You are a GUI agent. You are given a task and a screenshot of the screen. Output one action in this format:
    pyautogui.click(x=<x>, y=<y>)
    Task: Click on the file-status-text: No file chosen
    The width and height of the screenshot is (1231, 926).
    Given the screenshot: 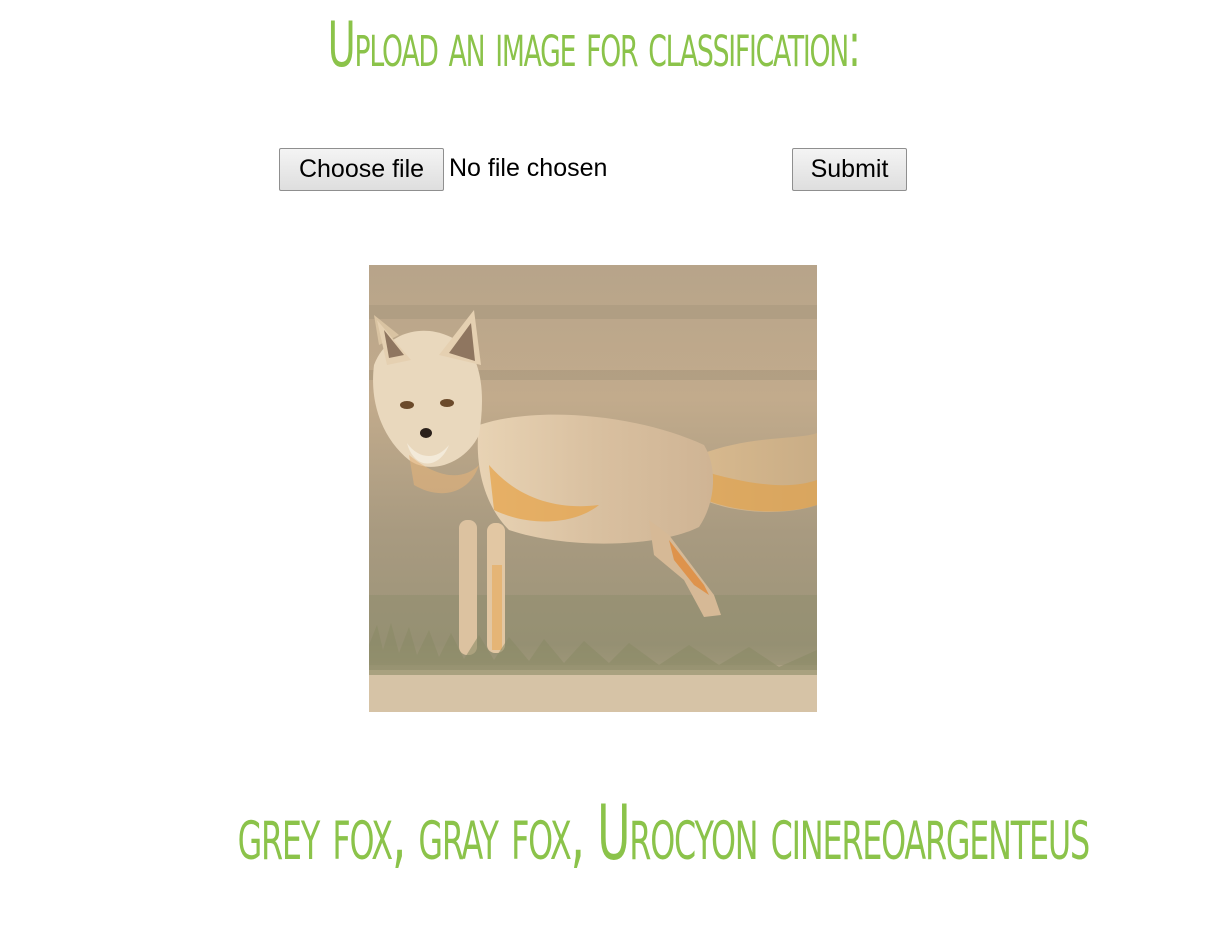 What is the action you would take?
    pyautogui.click(x=528, y=168)
    